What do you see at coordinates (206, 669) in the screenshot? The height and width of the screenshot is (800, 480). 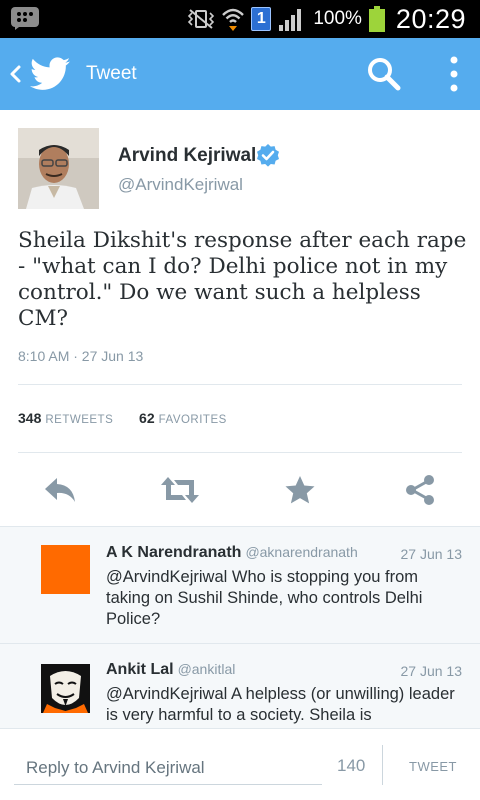 I see `reply-author-handle: @ankitlal` at bounding box center [206, 669].